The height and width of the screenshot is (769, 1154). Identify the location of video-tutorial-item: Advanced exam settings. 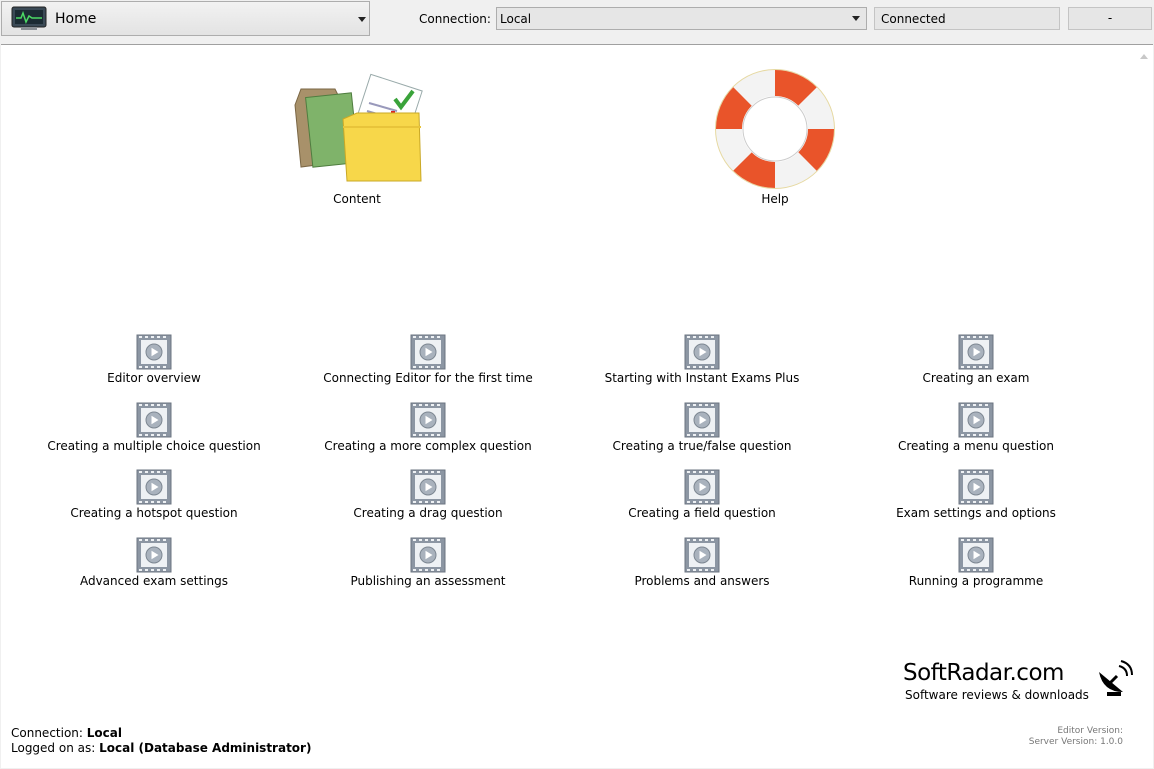
(154, 562).